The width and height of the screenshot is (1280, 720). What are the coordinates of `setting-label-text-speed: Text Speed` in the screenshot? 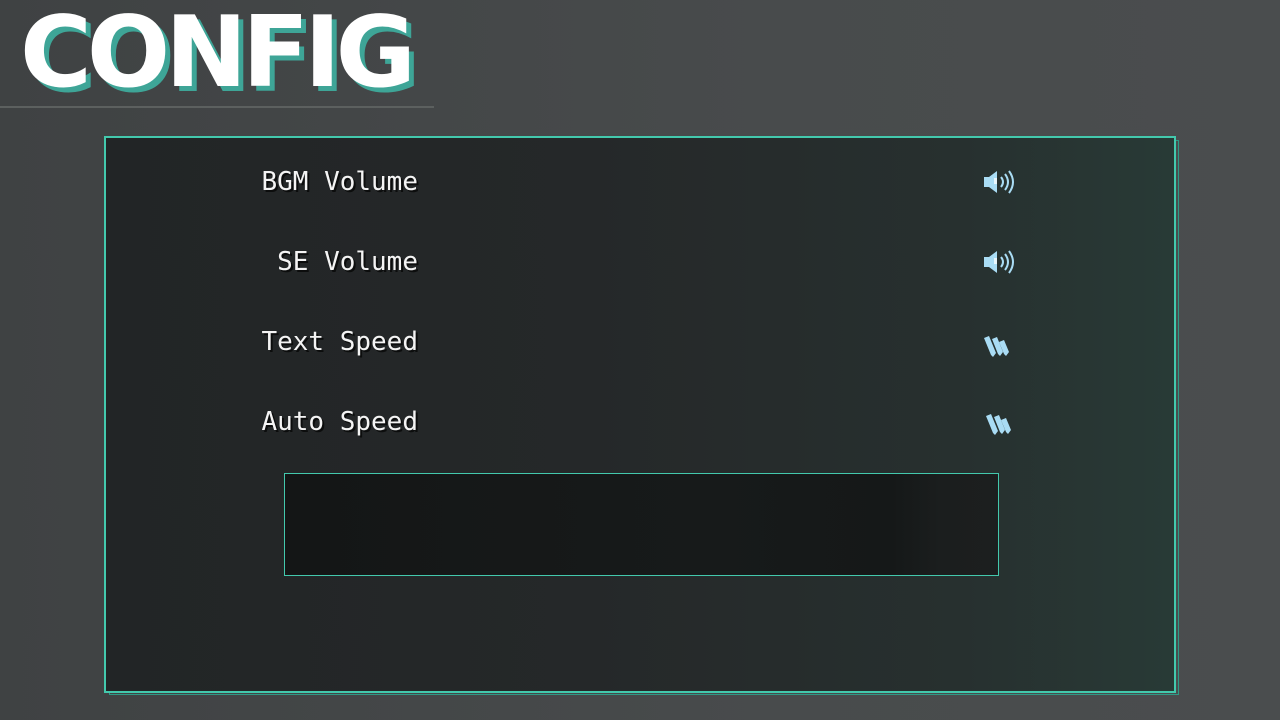 It's located at (339, 342).